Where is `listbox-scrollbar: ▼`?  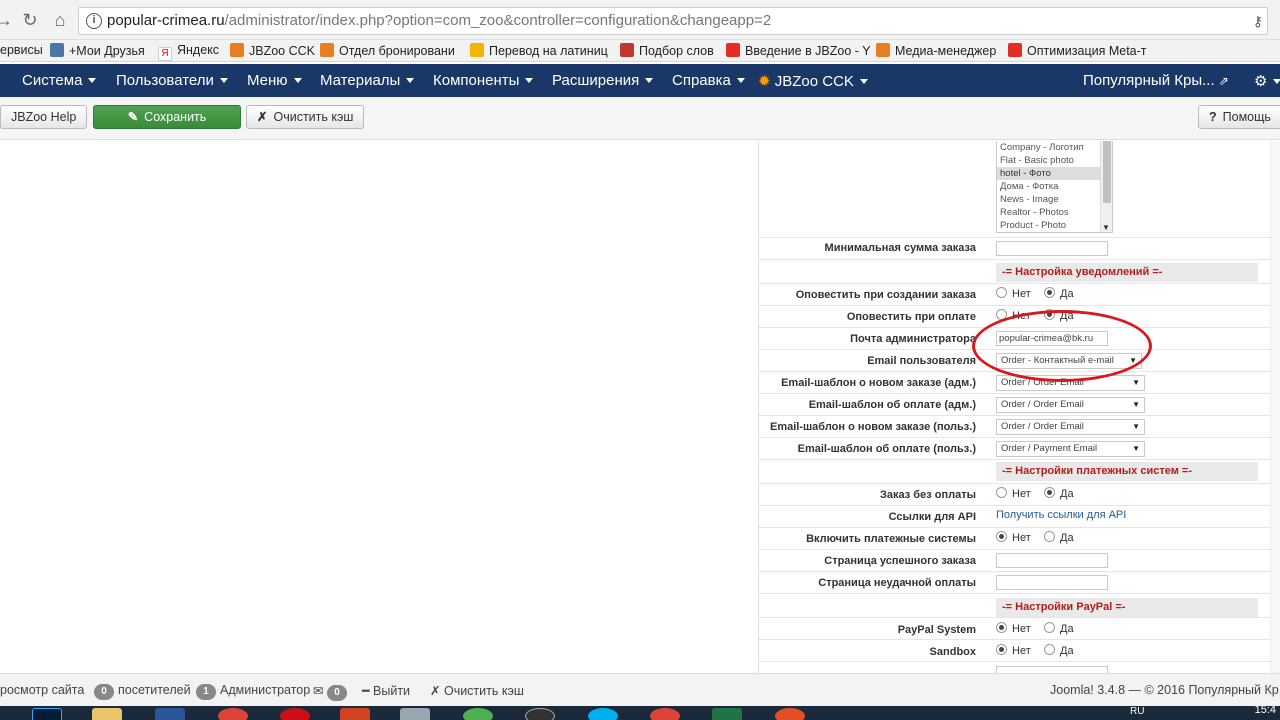
listbox-scrollbar: ▼ is located at coordinates (1106, 186).